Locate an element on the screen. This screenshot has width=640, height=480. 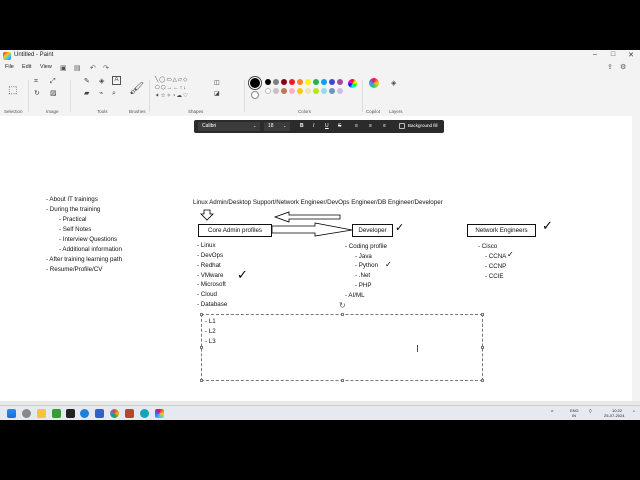
color-picker-icon: ⌁ is located at coordinates (101, 93).